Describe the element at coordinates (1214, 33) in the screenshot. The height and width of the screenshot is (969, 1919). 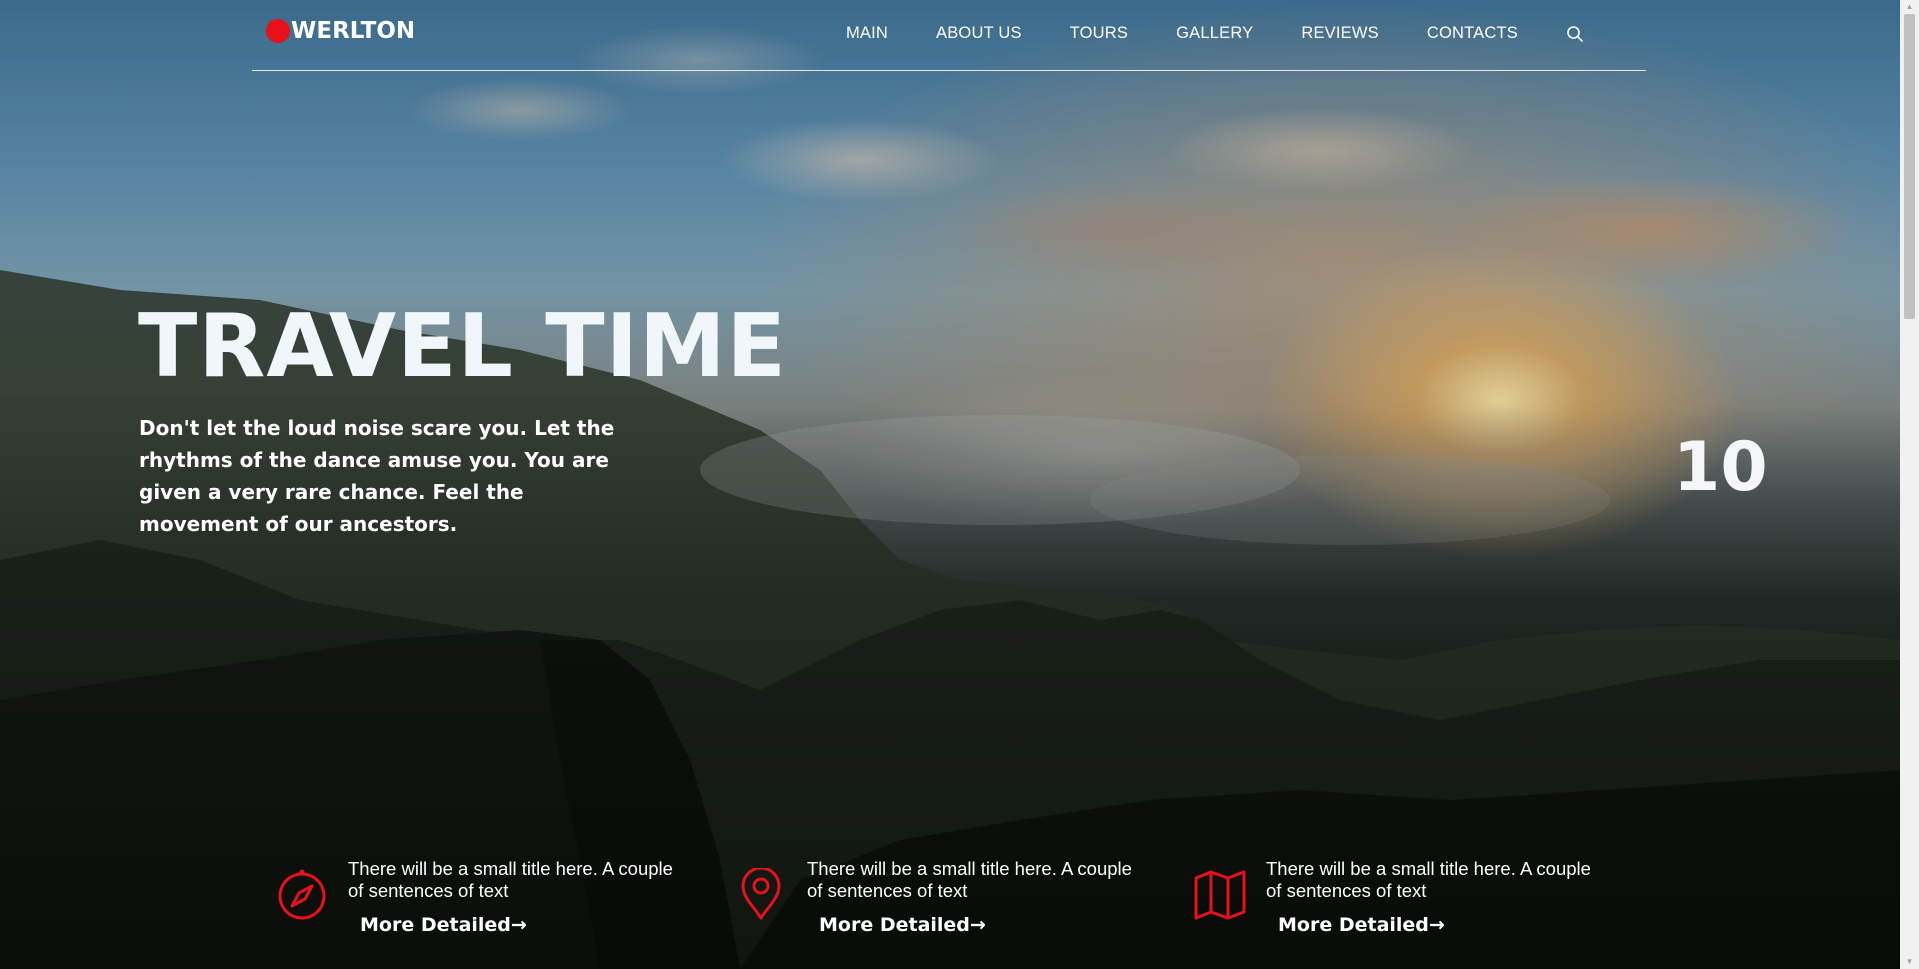
I see `nav-item-gallery: GALLERY` at that location.